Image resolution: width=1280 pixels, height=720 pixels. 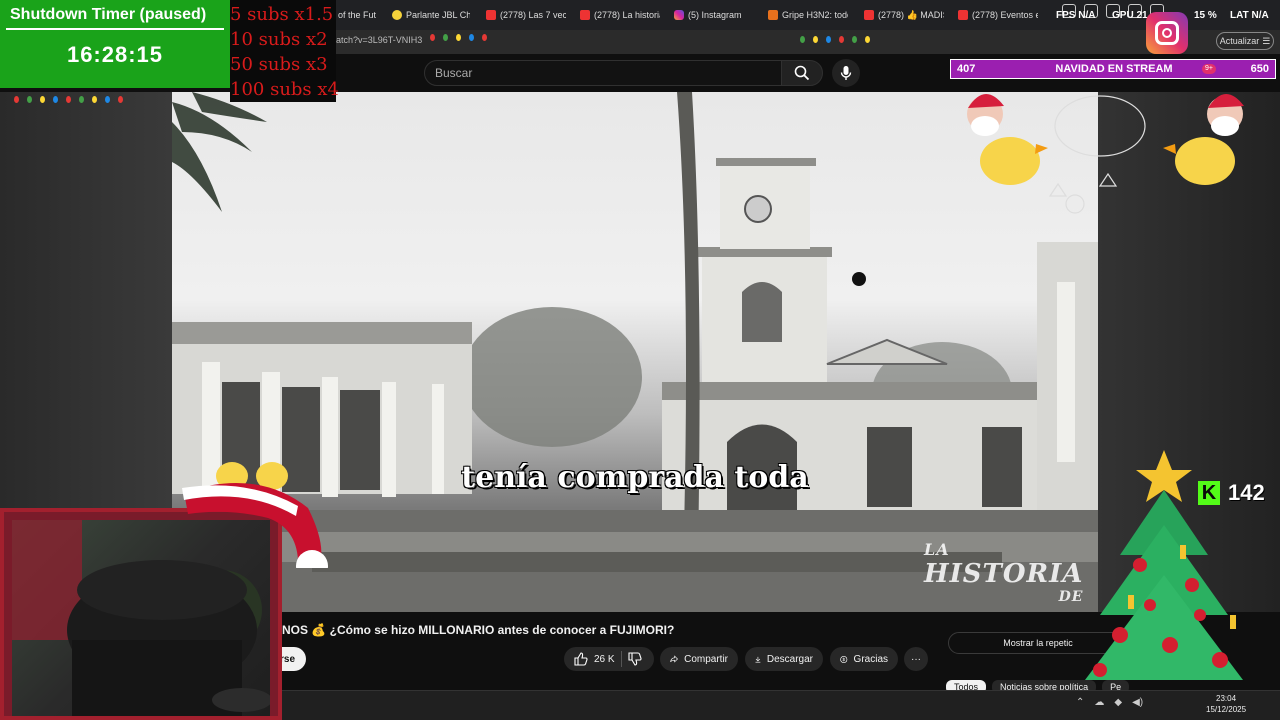 I want to click on kick-viewer-count: K 142, so click(x=1231, y=493).